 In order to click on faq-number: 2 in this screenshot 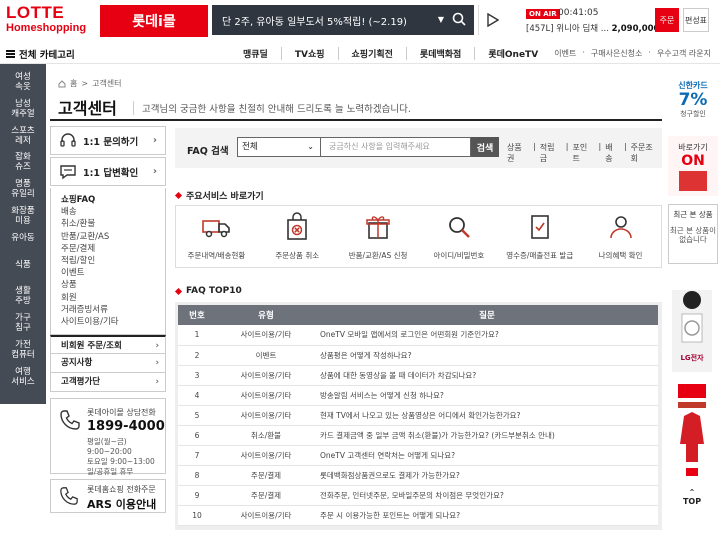, I will do `click(197, 355)`.